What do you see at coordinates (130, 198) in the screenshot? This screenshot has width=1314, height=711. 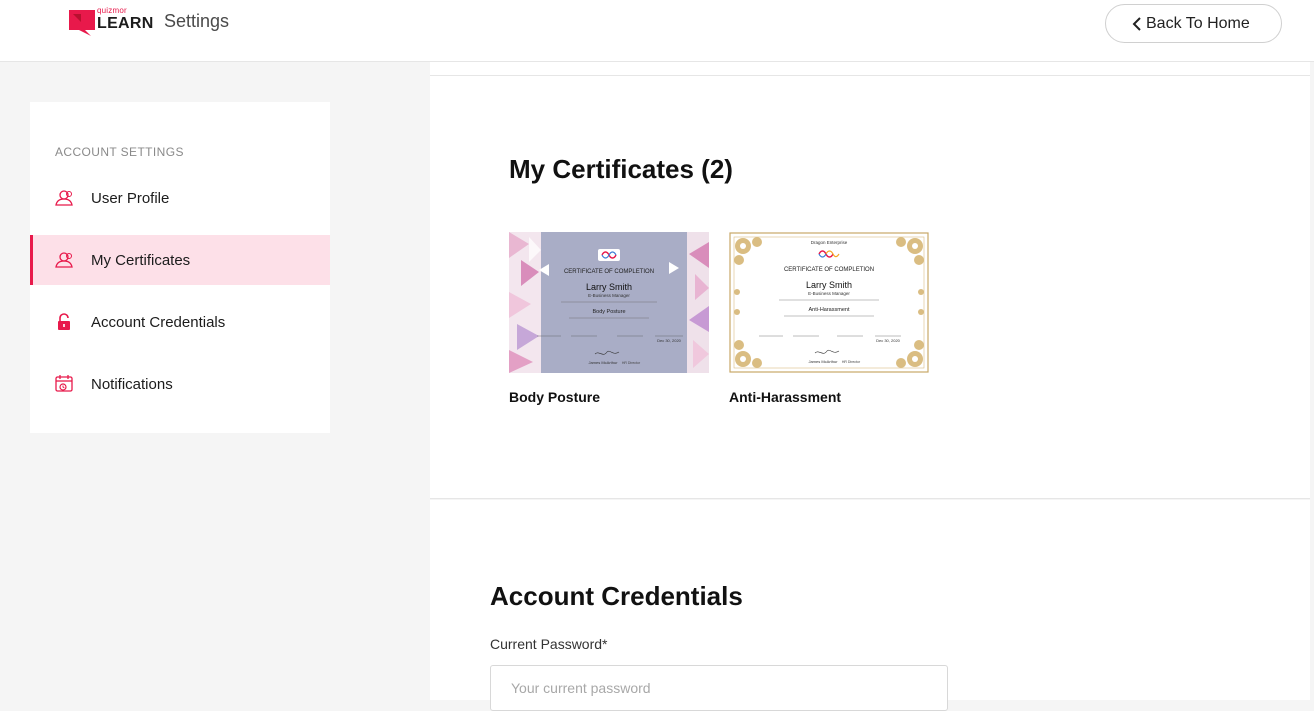 I see `sidebar-item-label: User Profile` at bounding box center [130, 198].